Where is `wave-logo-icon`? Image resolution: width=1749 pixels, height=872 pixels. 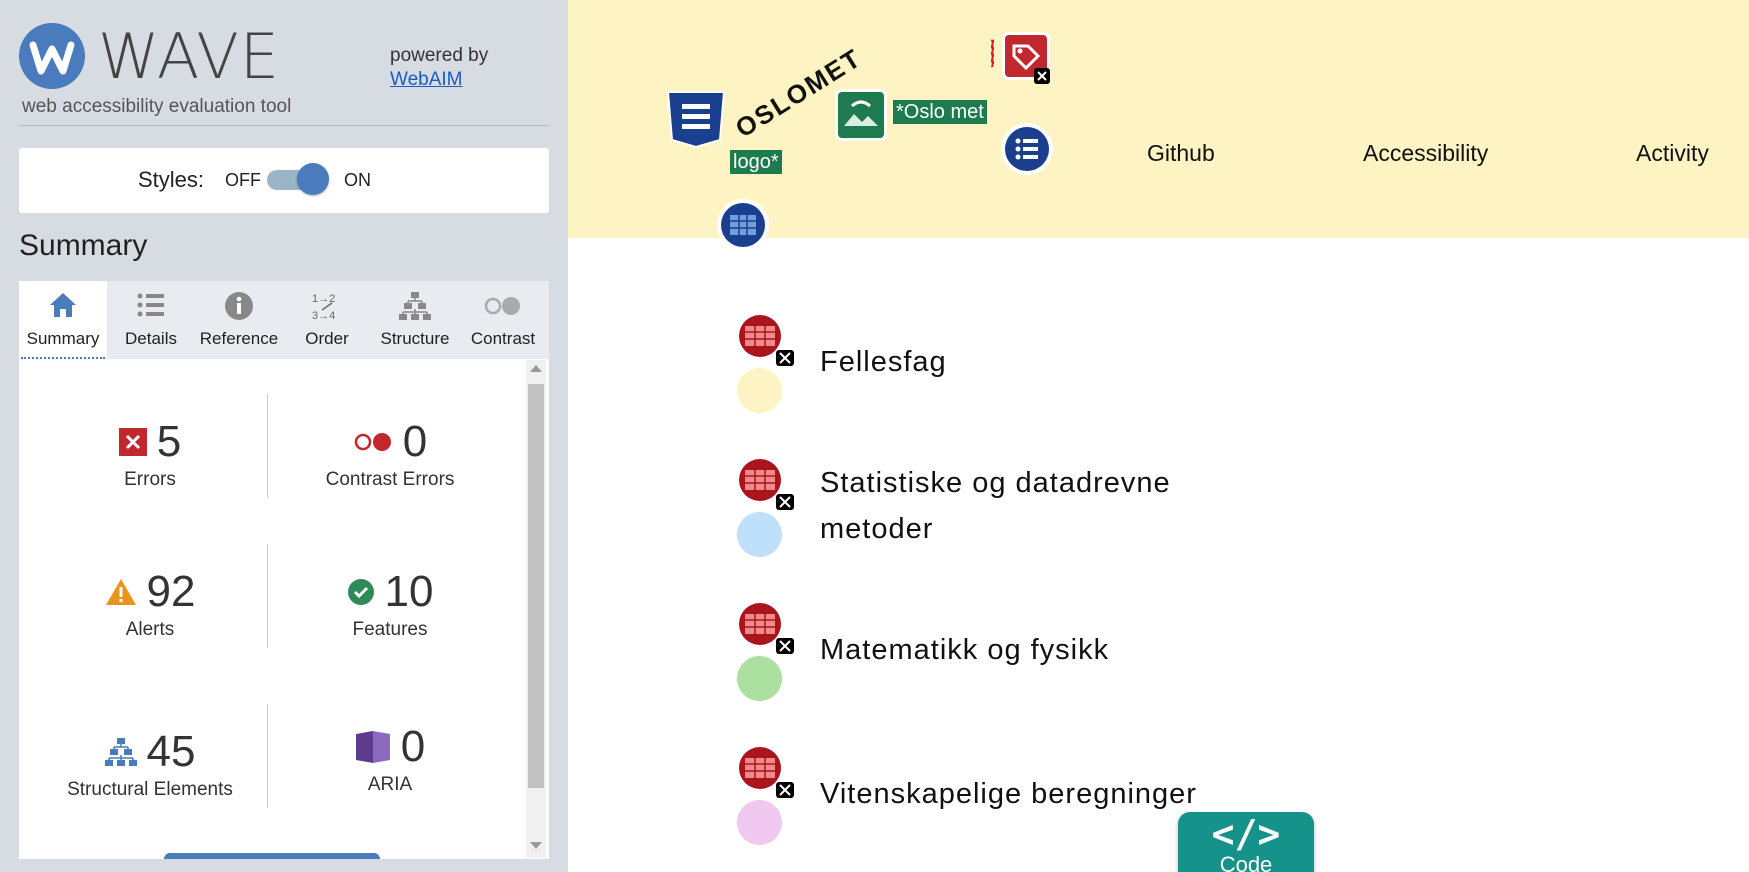
wave-logo-icon is located at coordinates (52, 56).